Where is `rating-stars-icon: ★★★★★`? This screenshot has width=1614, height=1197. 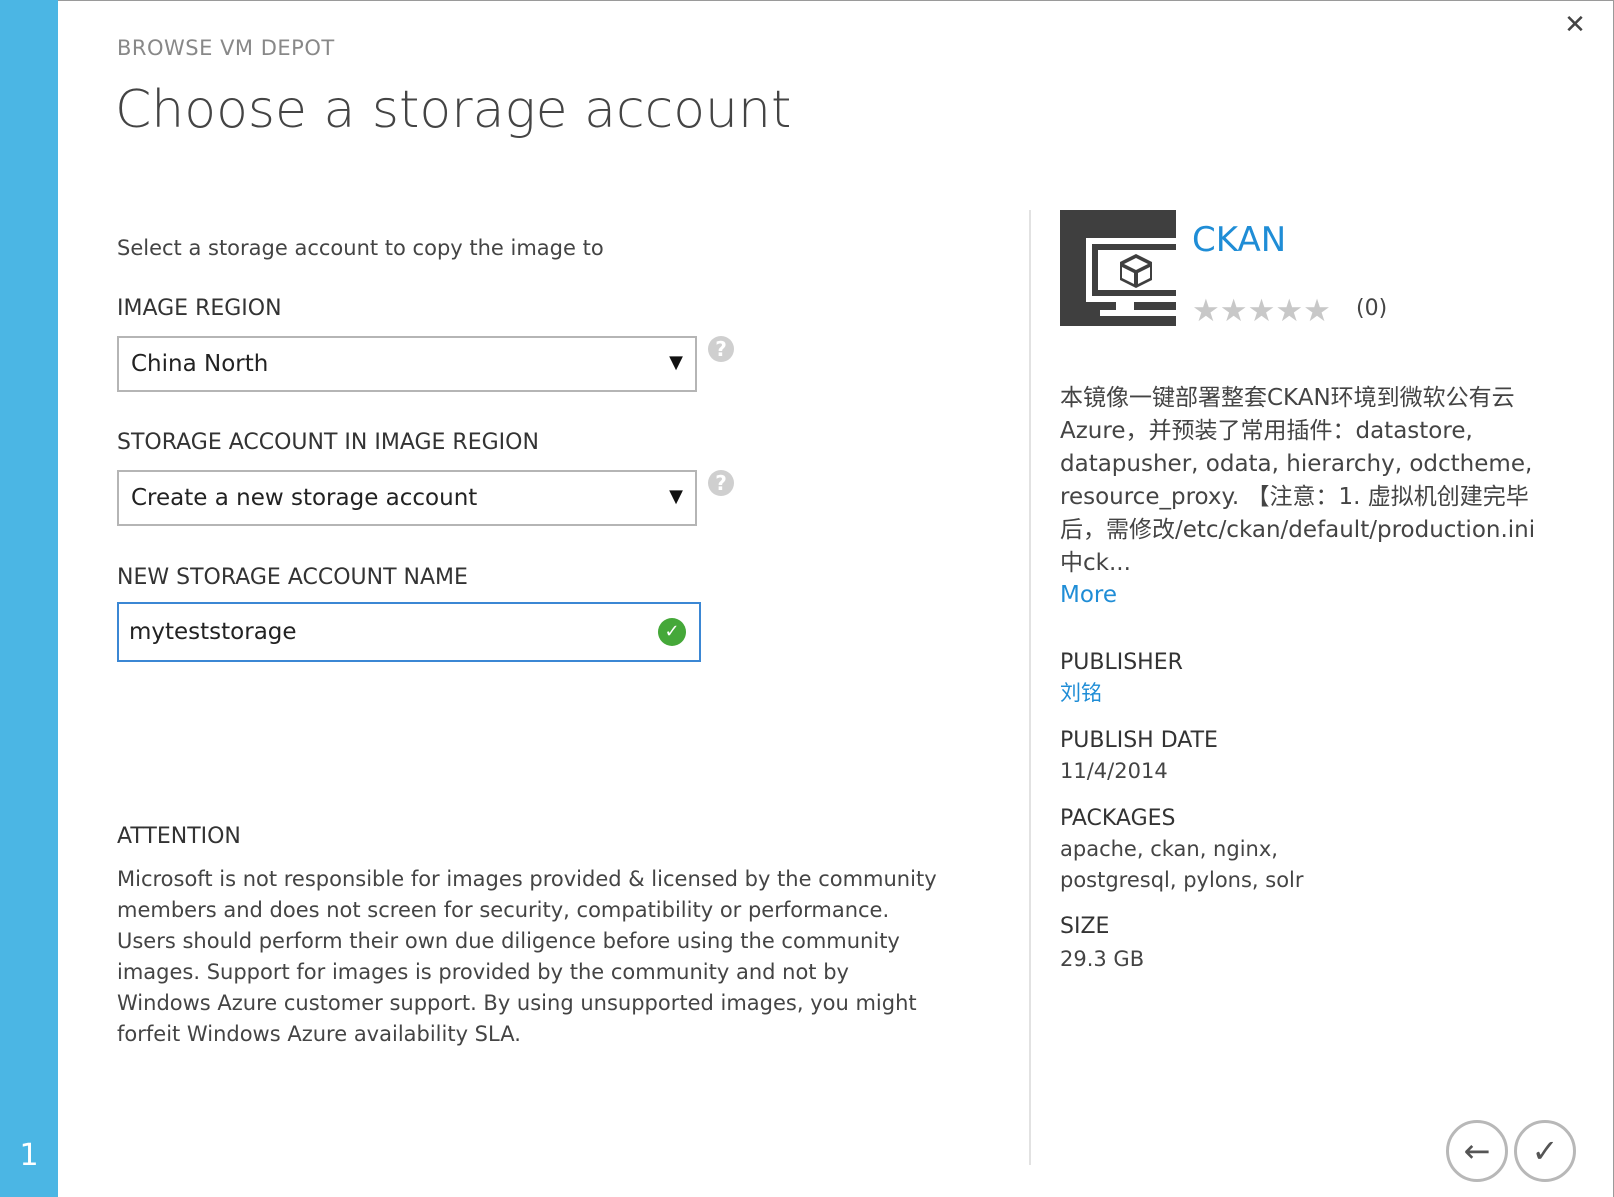
rating-stars-icon: ★★★★★ is located at coordinates (1261, 311).